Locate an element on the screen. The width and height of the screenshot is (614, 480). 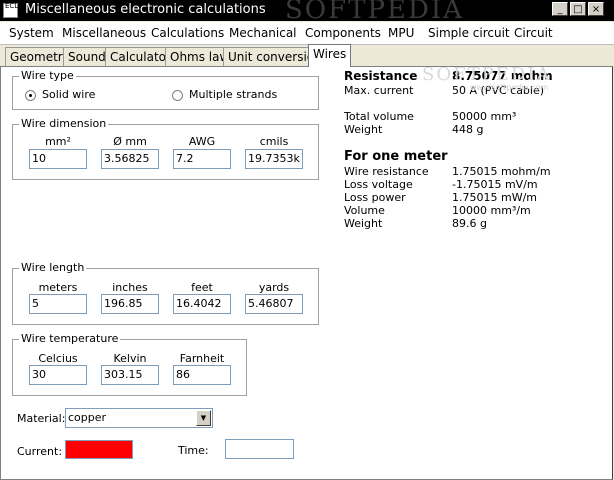
solid-wire-label: Solid wire is located at coordinates (68, 94).